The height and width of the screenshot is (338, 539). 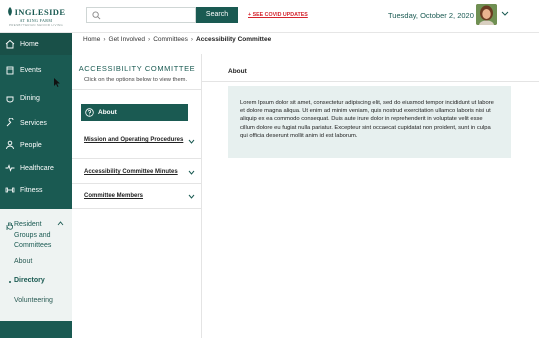 I want to click on hand-icon, so click(x=9, y=226).